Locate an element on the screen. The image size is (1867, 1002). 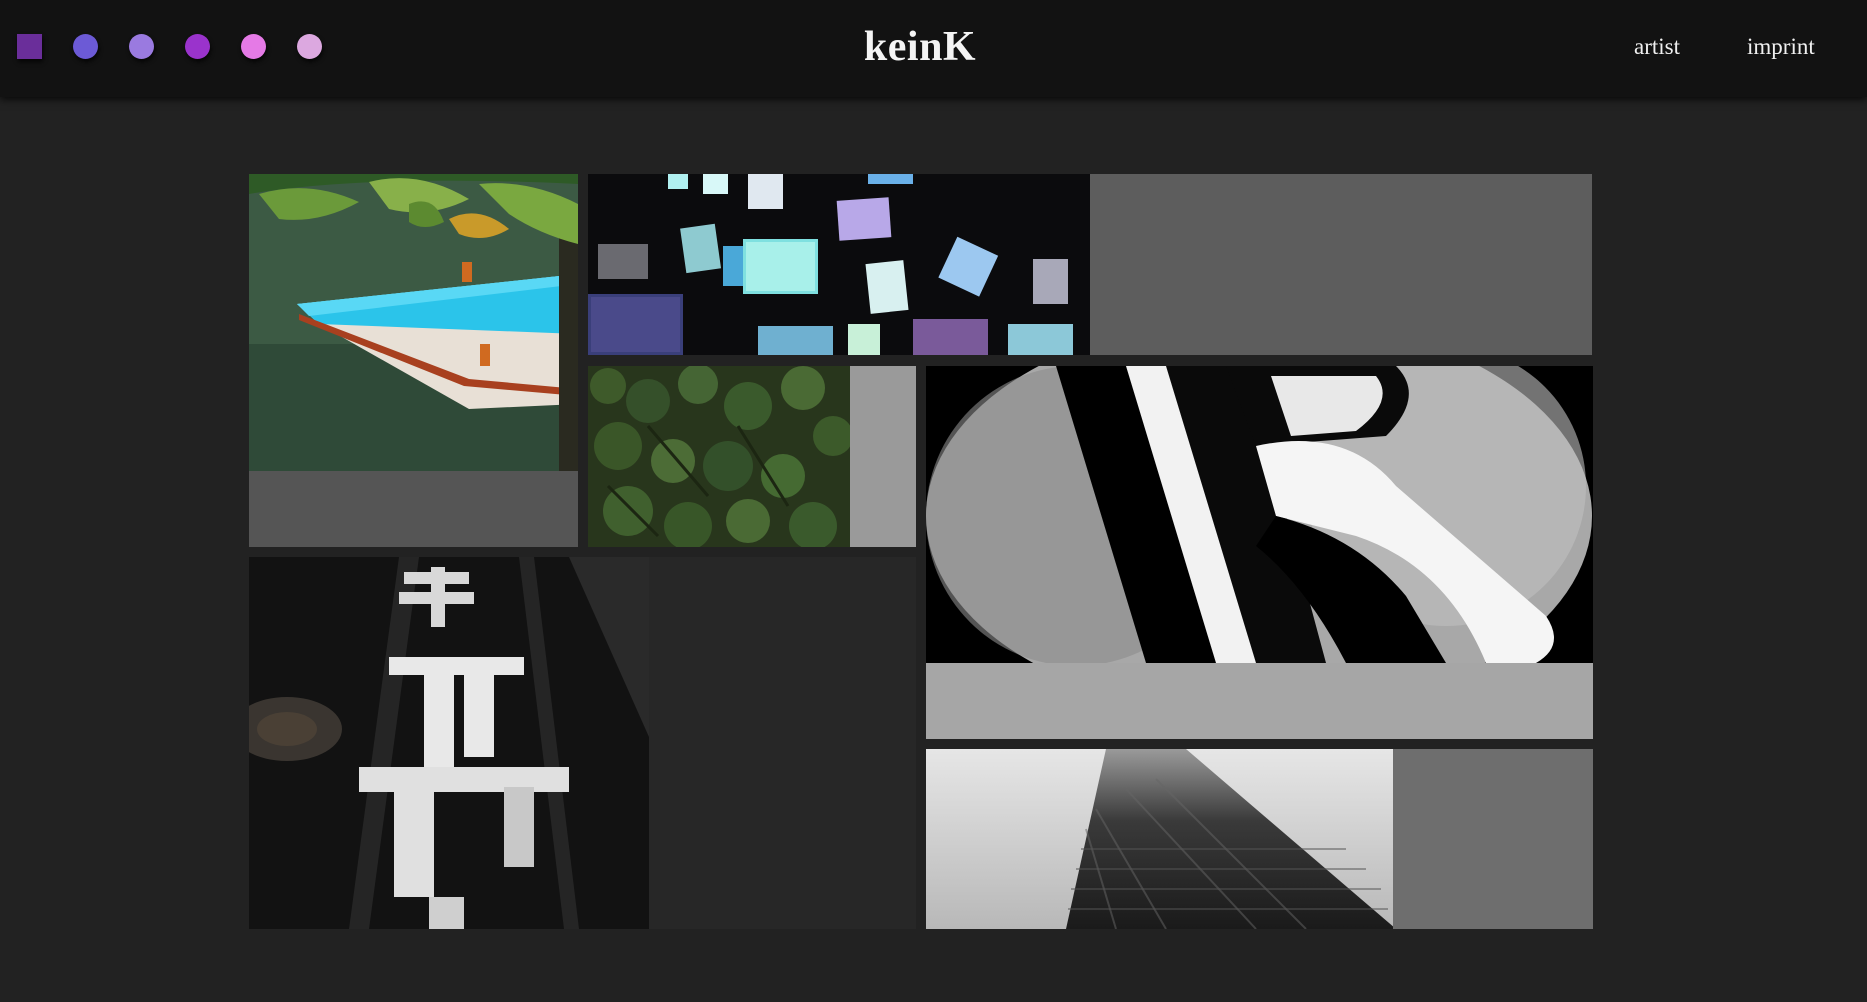
letter-k-artwork is located at coordinates (1259, 514).